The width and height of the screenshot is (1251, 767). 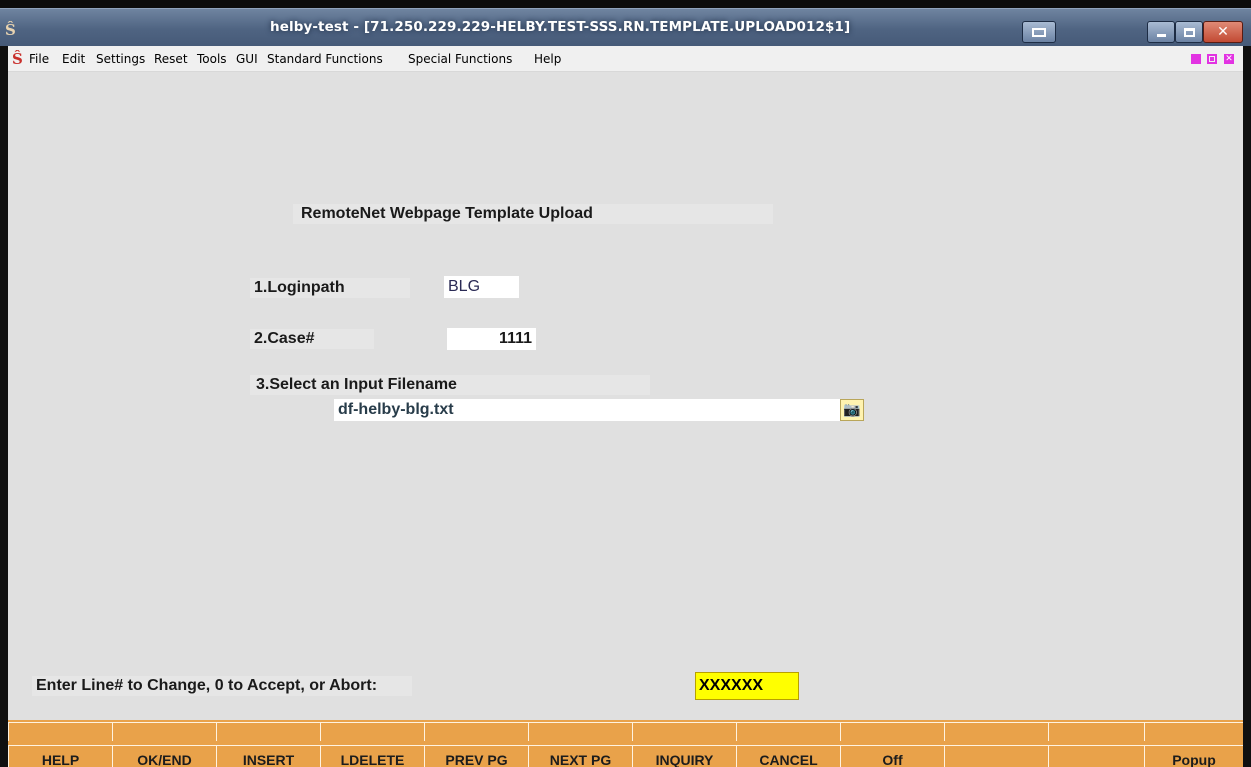 I want to click on minimize-button, so click(x=1161, y=32).